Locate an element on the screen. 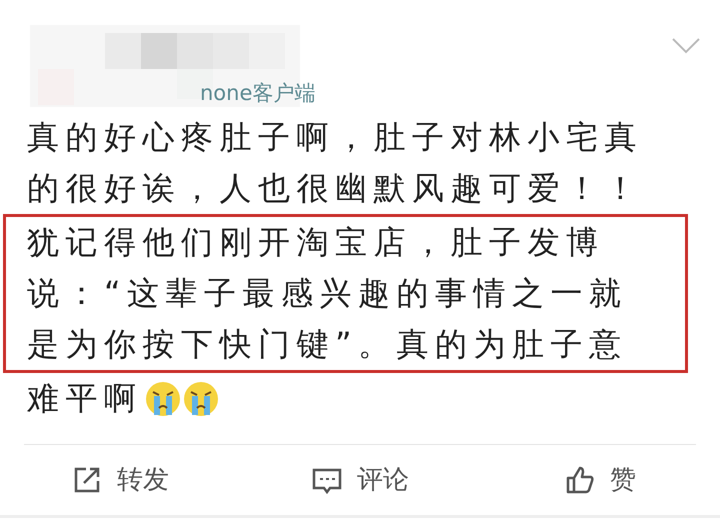 Image resolution: width=720 pixels, height=522 pixels. post-text-line: 犹记得他们刚开淘宝店，肚子发博 is located at coordinates (315, 242).